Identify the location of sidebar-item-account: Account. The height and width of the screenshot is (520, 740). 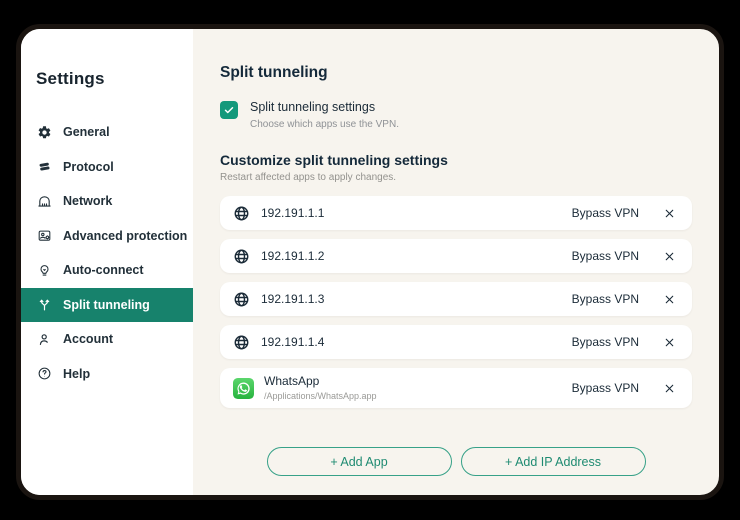
(107, 339).